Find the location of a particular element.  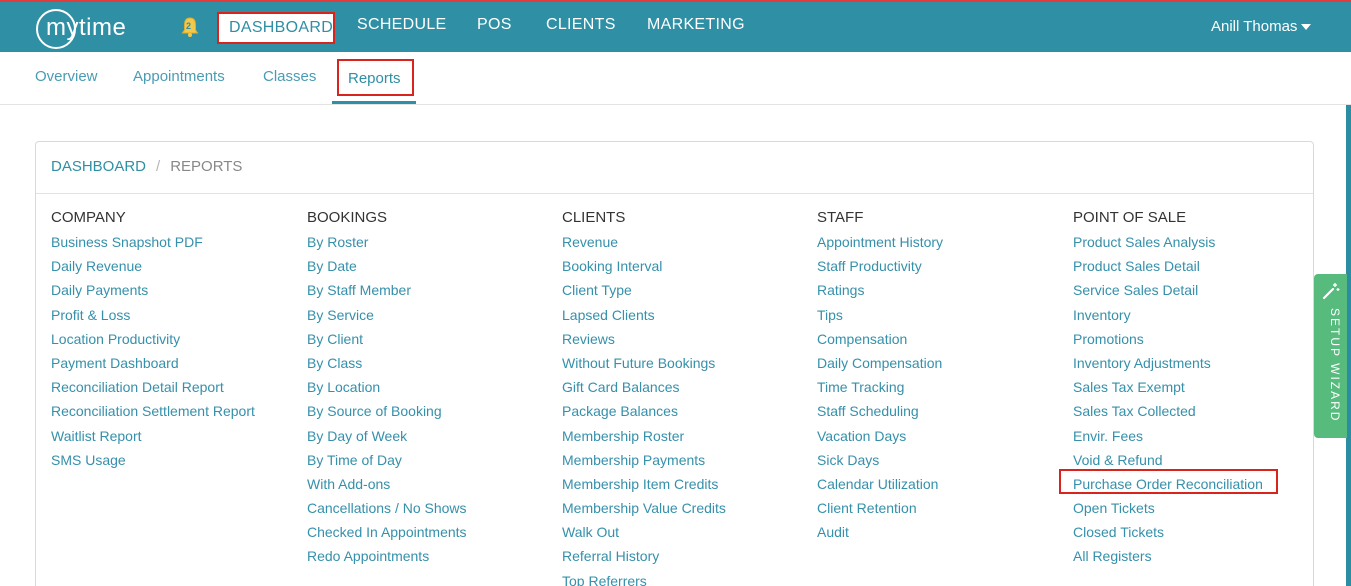

report-link: Location Productivity is located at coordinates (153, 339).